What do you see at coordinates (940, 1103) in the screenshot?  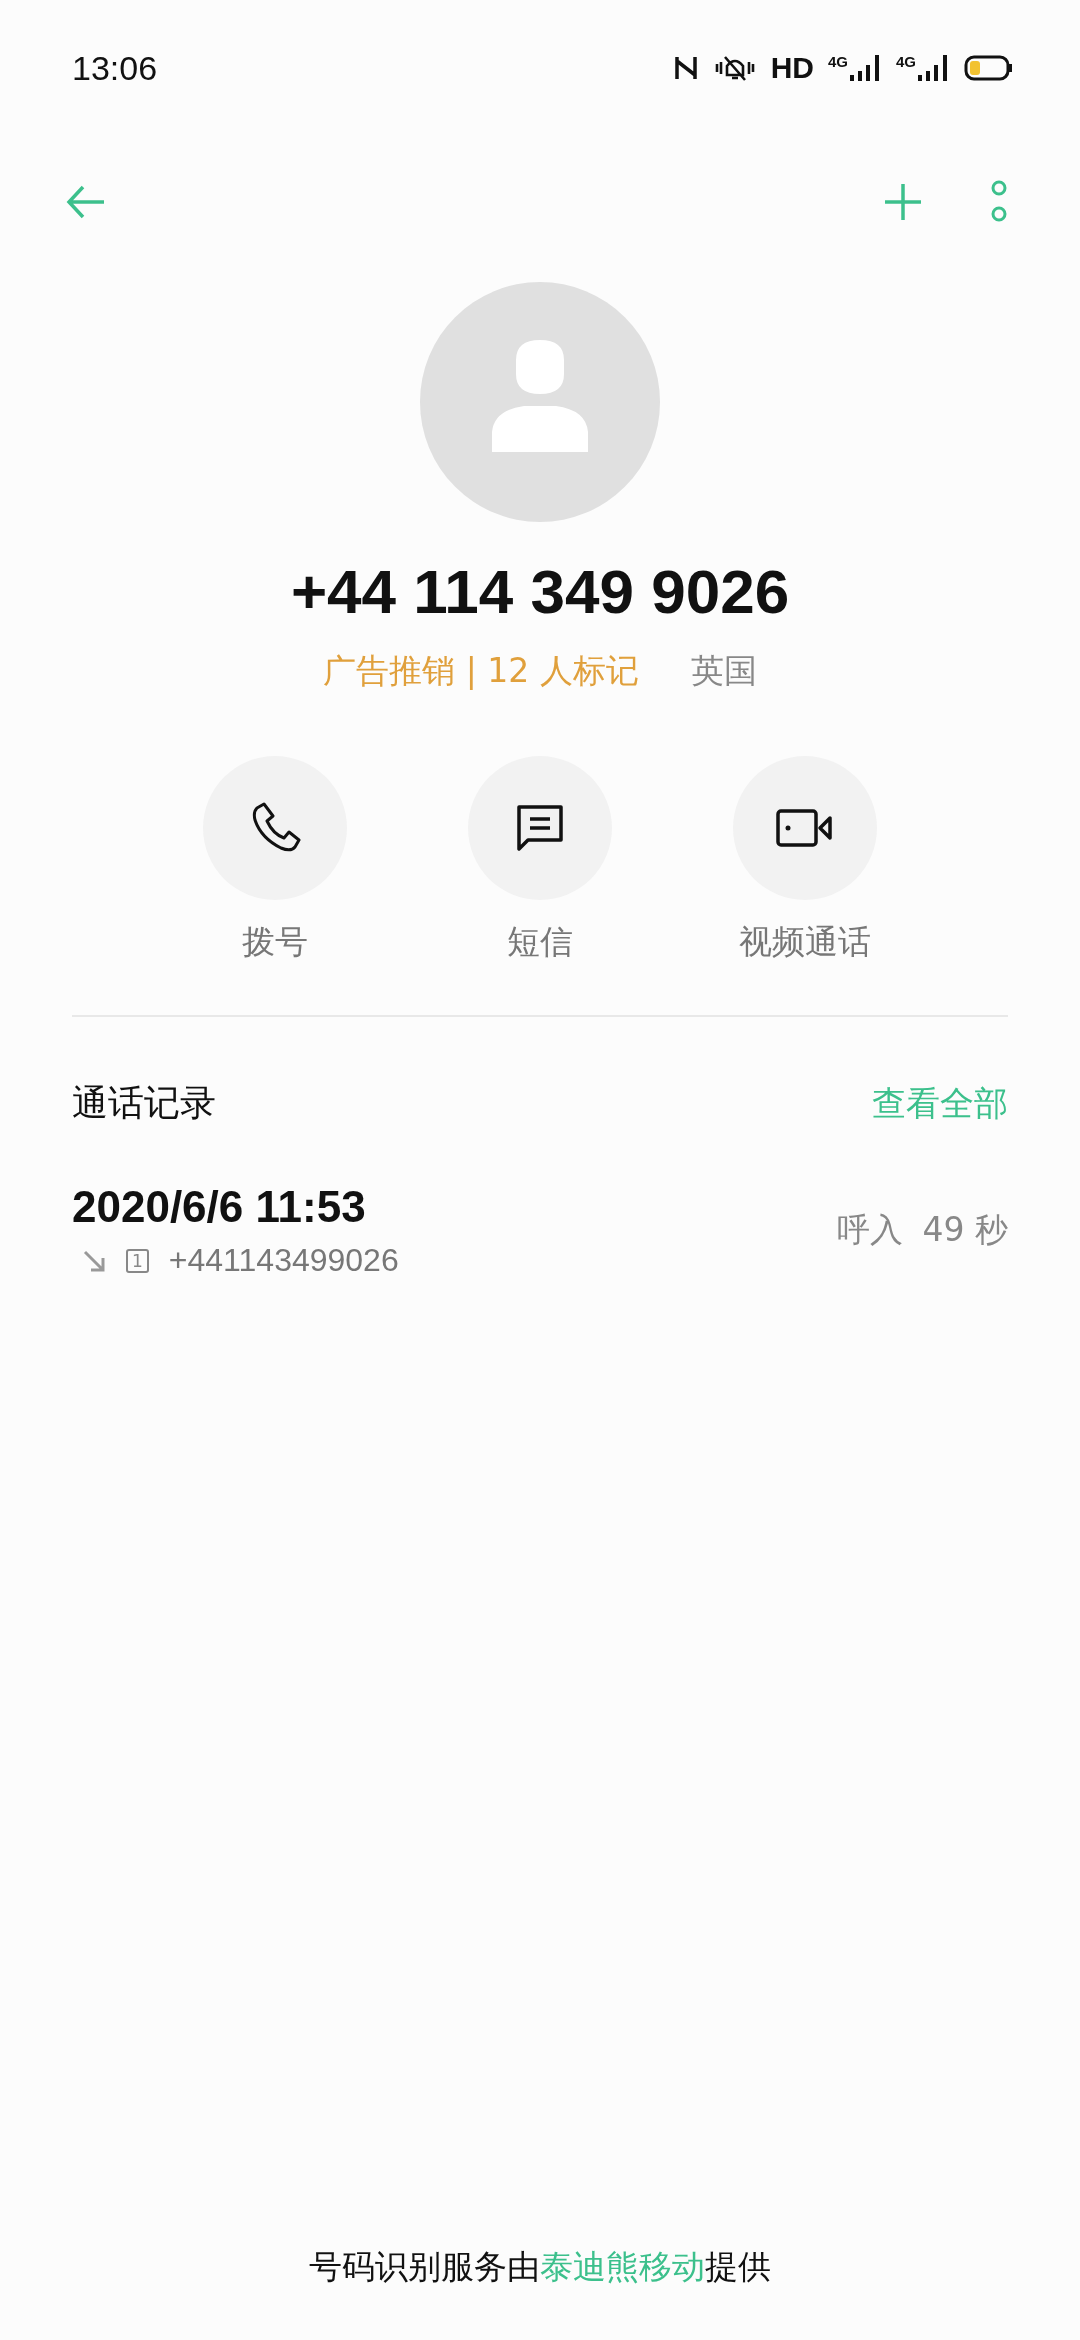 I see `view-all-link: 查看全部` at bounding box center [940, 1103].